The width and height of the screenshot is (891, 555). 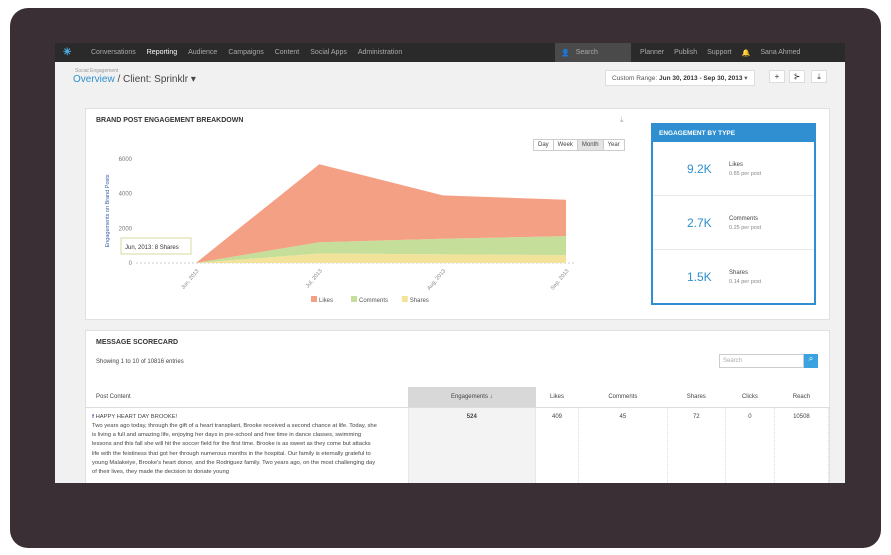 What do you see at coordinates (557, 397) in the screenshot?
I see `col-likes: Likes` at bounding box center [557, 397].